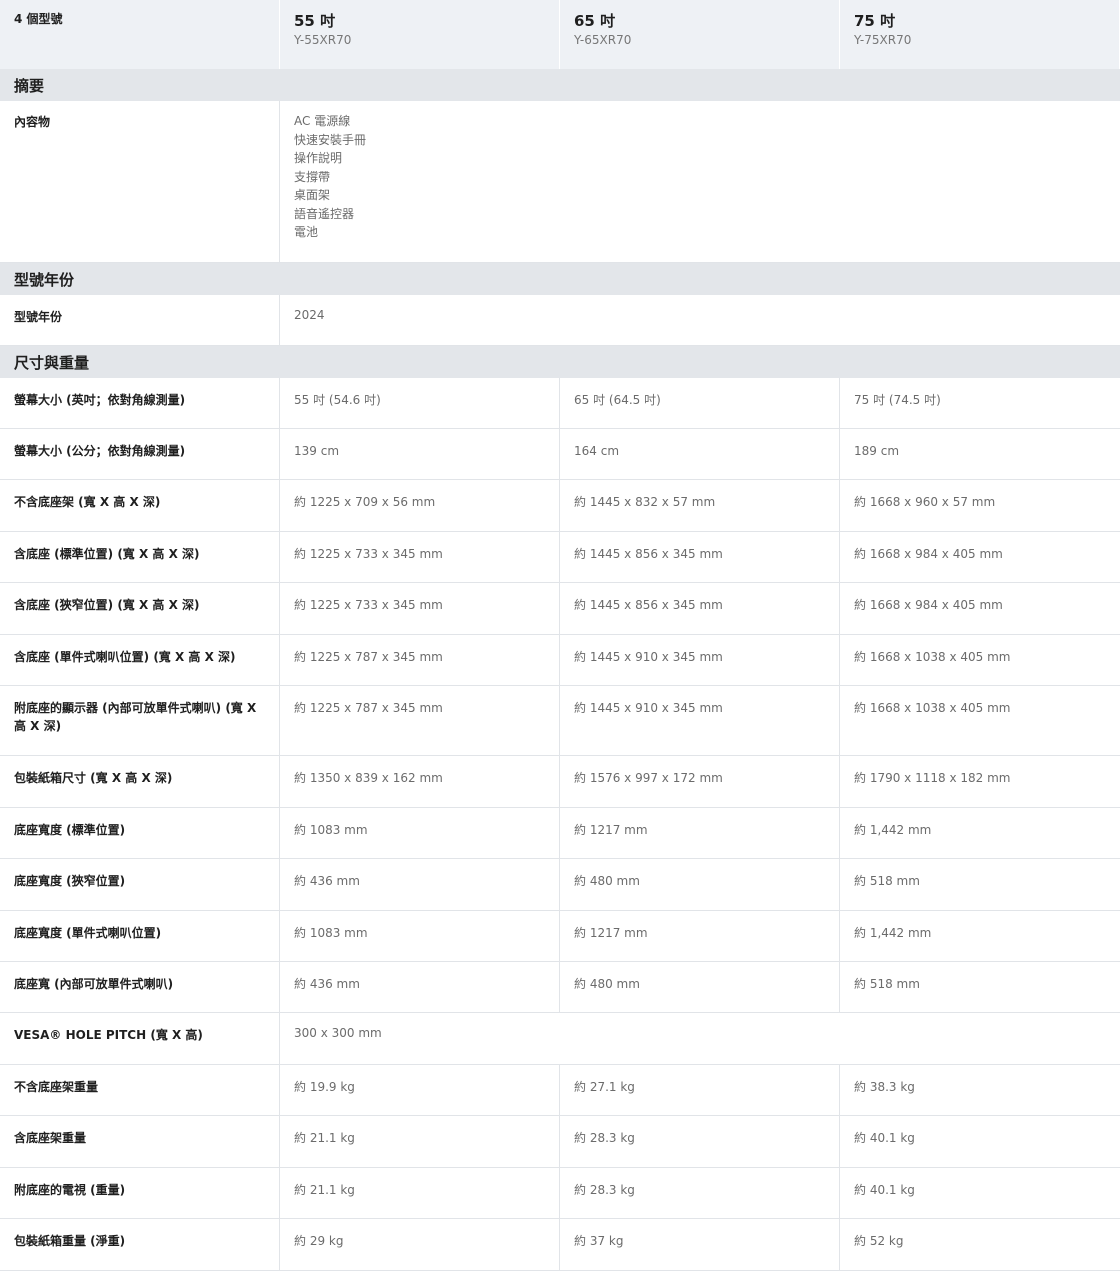 This screenshot has height=1271, width=1120. What do you see at coordinates (420, 454) in the screenshot?
I see `row-value: 139 cm` at bounding box center [420, 454].